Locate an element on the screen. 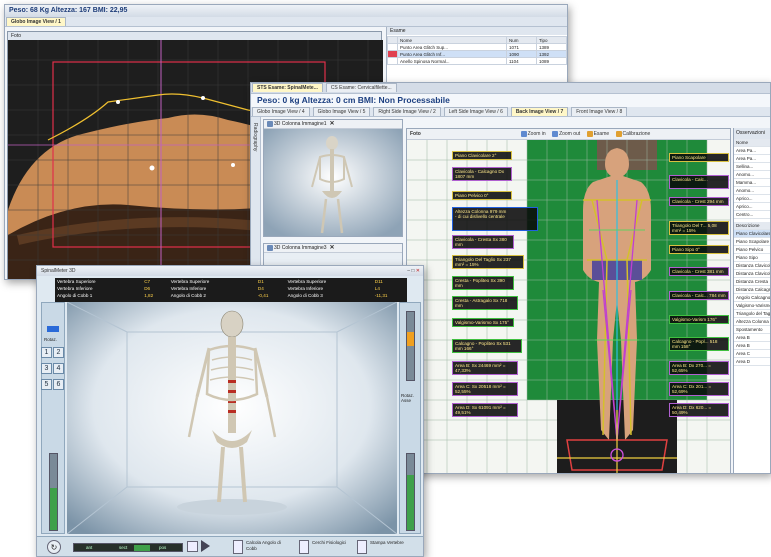  measure-label: Area D: Sx 61091 mm² = 49,51% is located at coordinates (485, 410).